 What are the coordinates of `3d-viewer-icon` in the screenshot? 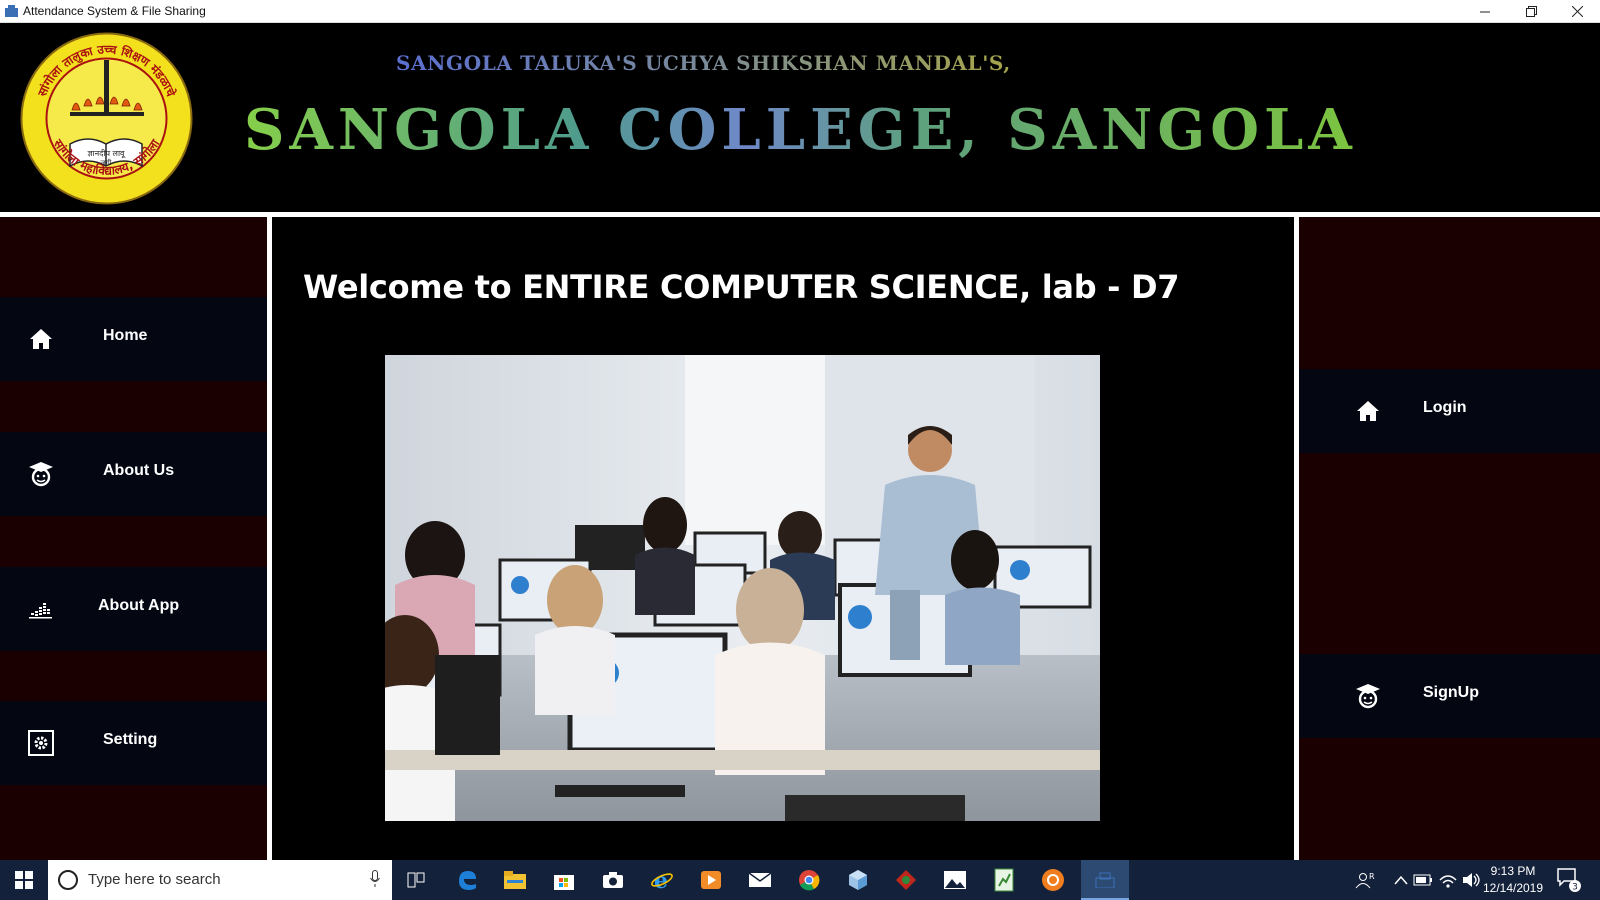 It's located at (858, 880).